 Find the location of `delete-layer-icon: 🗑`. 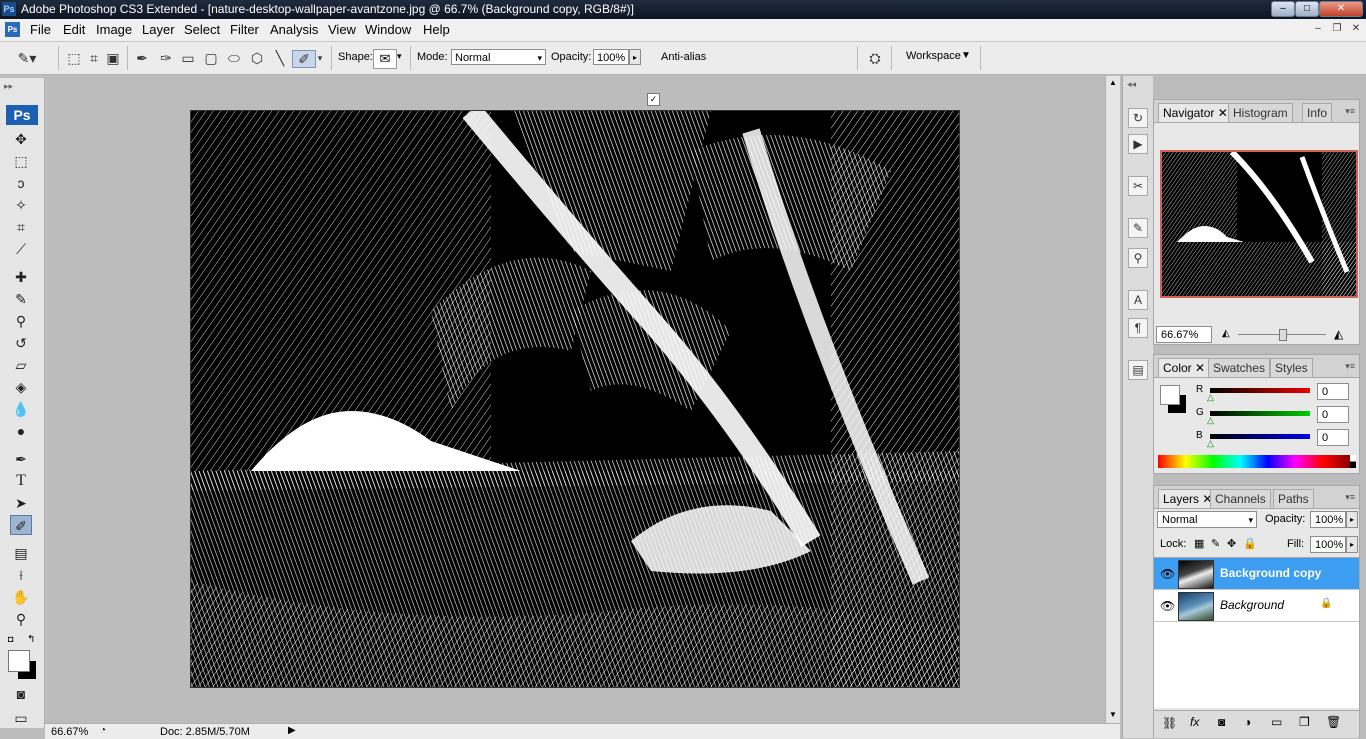

delete-layer-icon: 🗑 is located at coordinates (1333, 722).